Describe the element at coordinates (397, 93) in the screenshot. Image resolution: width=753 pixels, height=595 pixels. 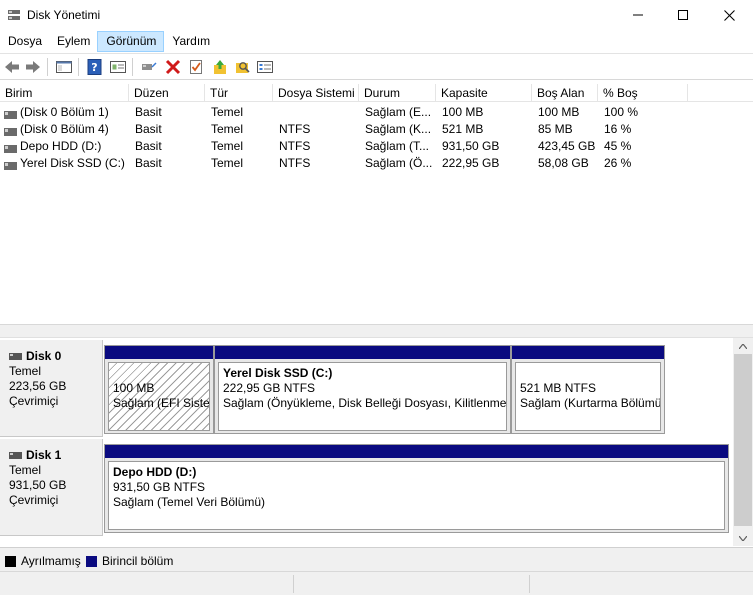
I see `column-header-status: Durum` at that location.